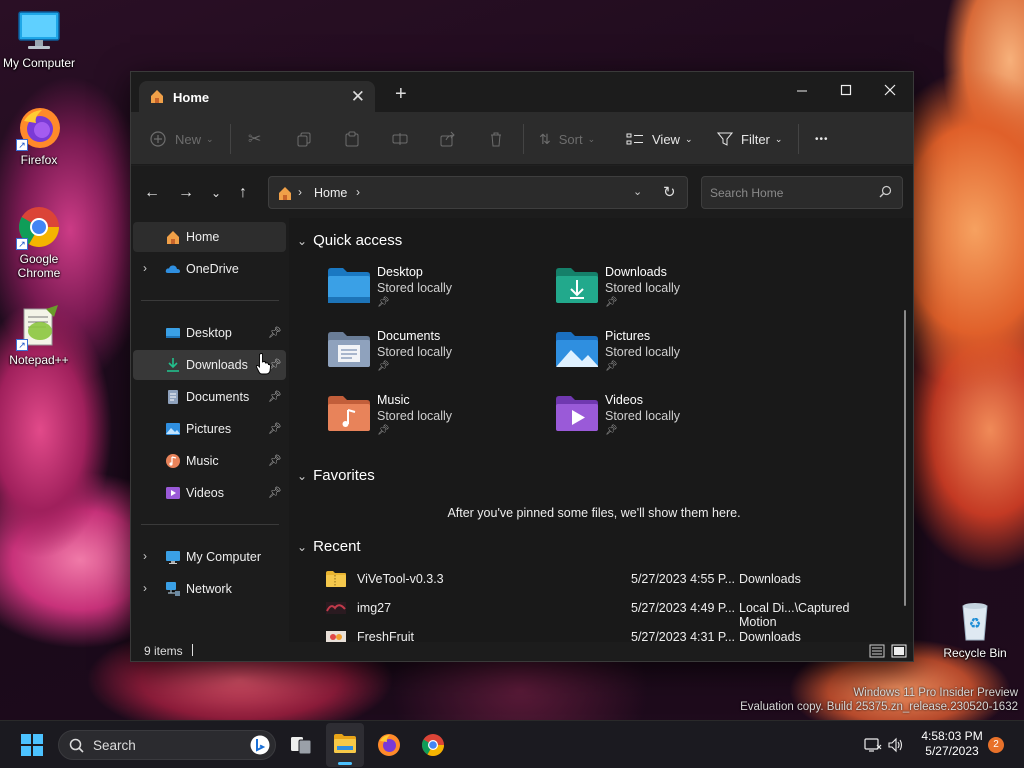  I want to click on sidebar-item-home: Home, so click(209, 237).